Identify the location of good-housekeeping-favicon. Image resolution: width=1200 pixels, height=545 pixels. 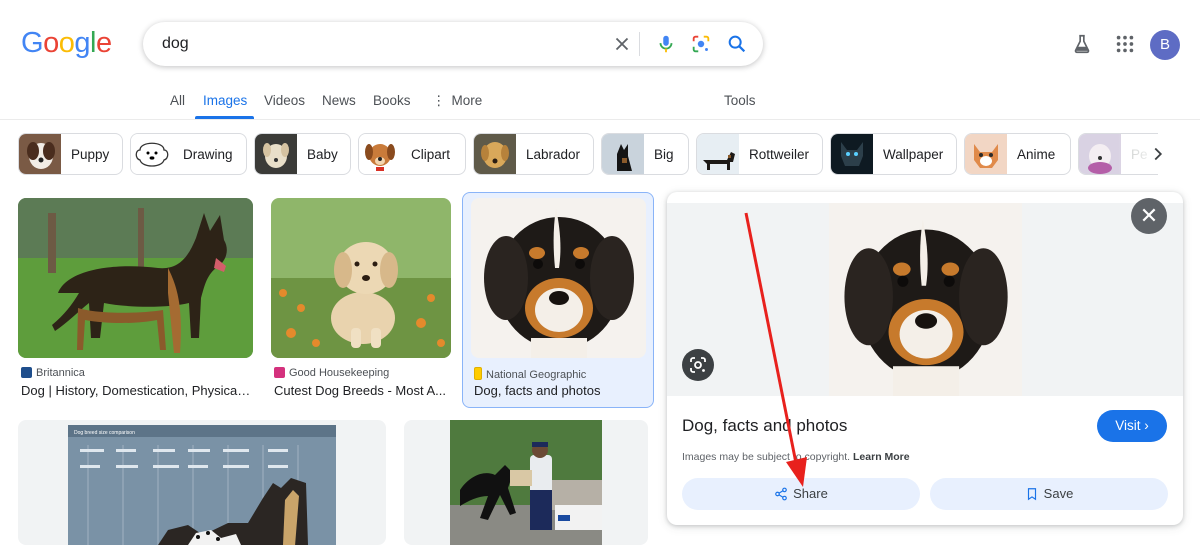
(279, 372).